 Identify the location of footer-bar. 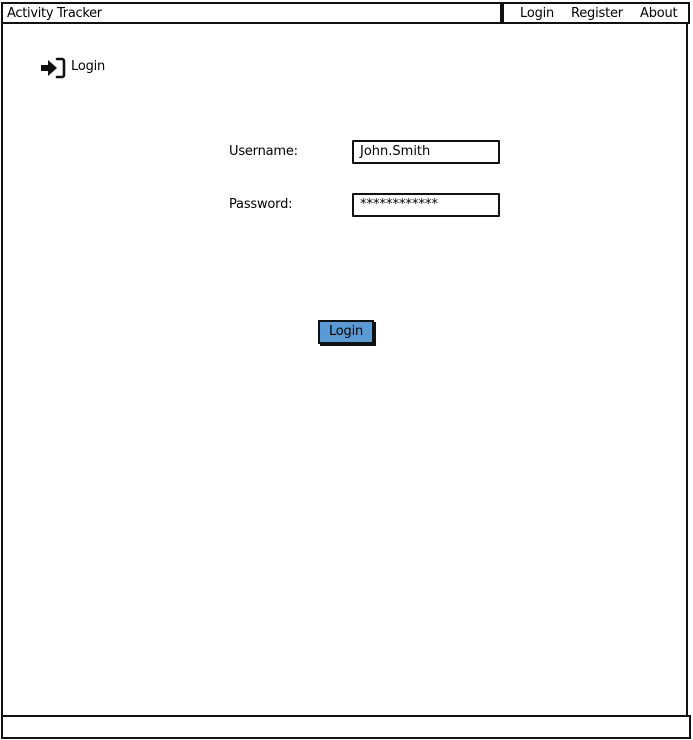
(346, 727).